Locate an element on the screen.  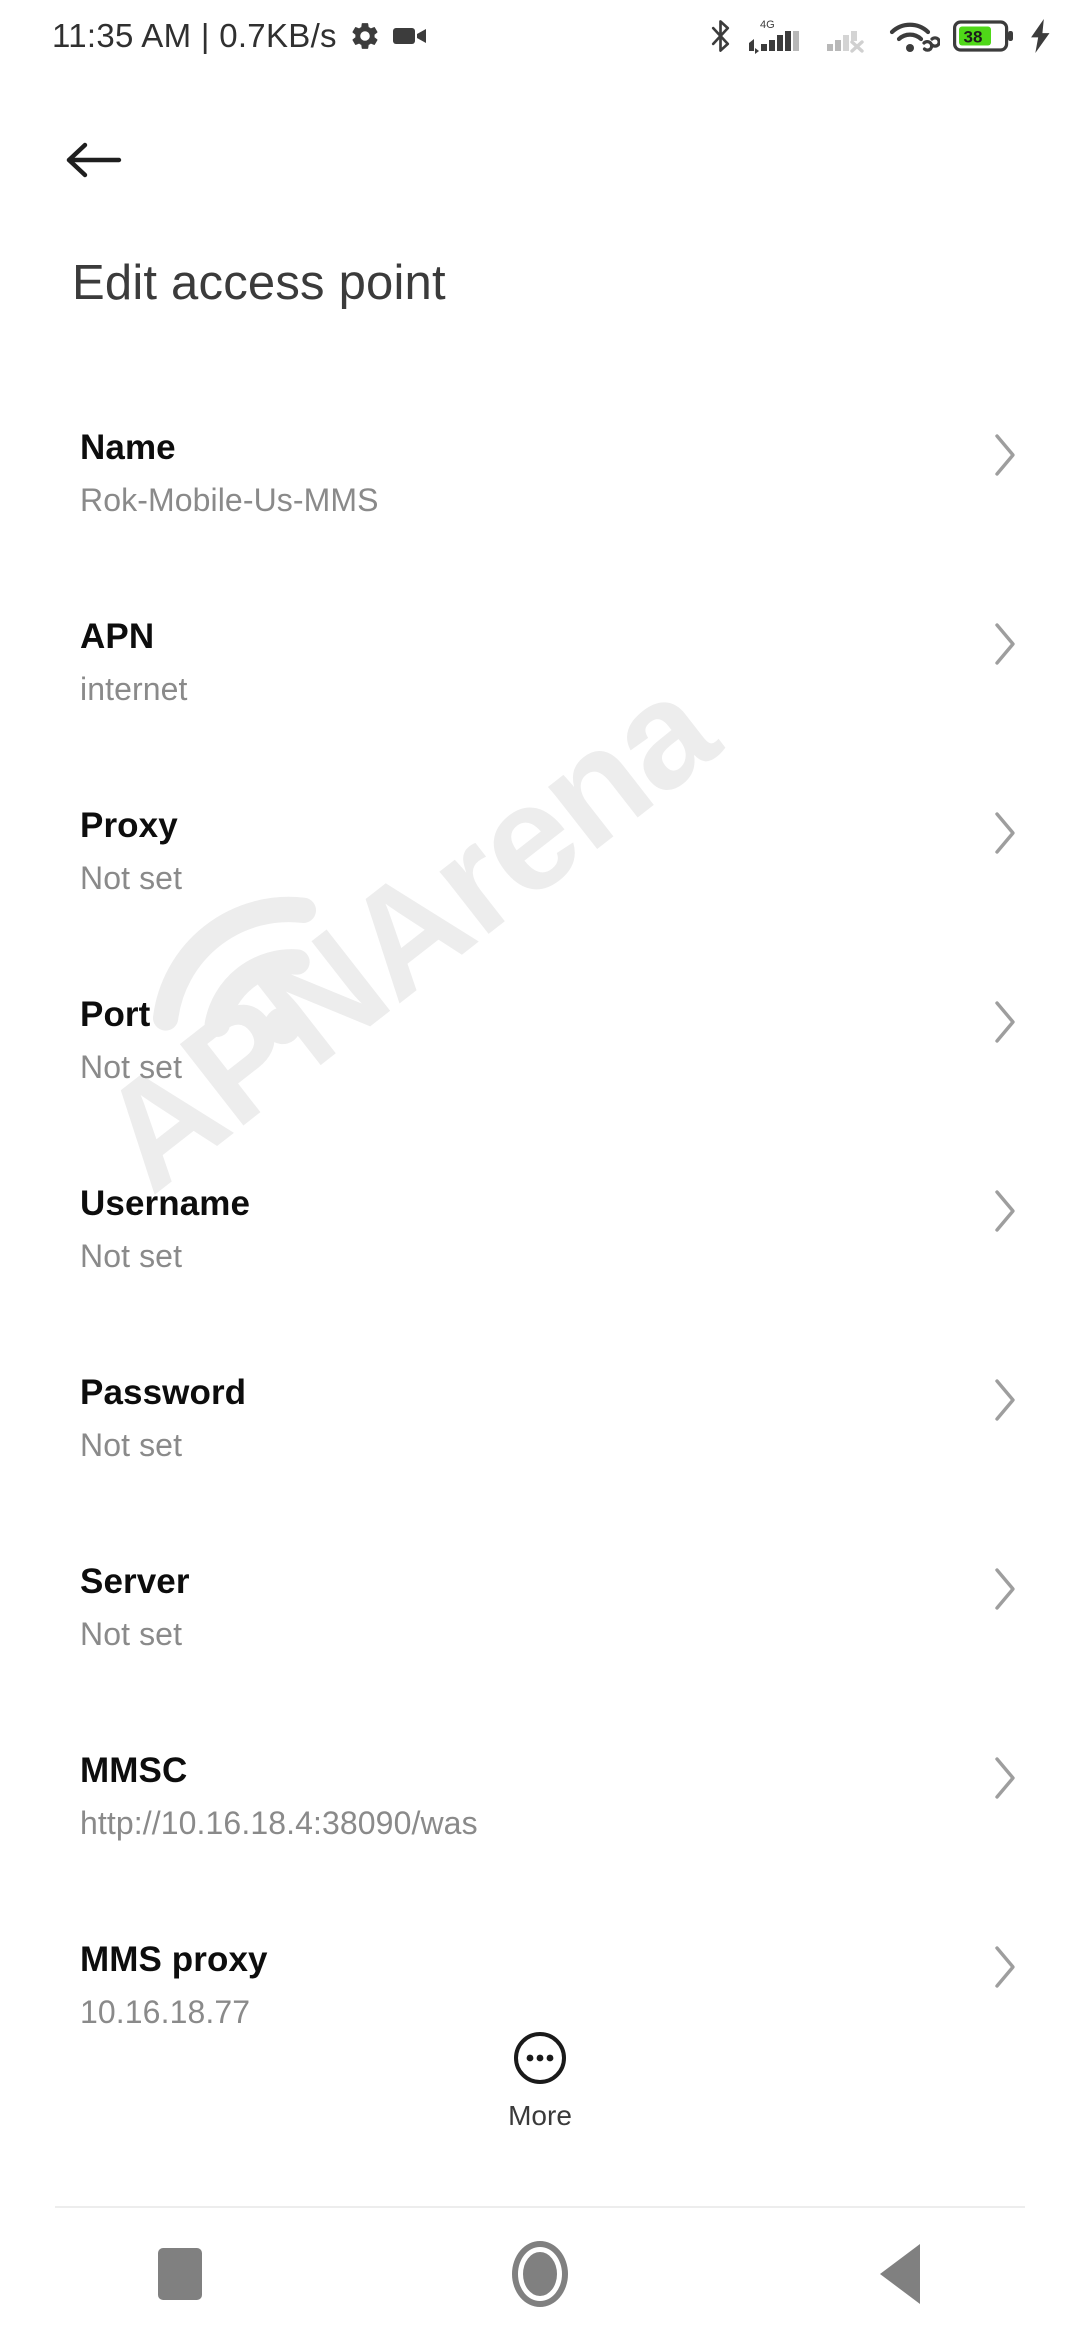
list-item: Password Not set is located at coordinates (540, 1449).